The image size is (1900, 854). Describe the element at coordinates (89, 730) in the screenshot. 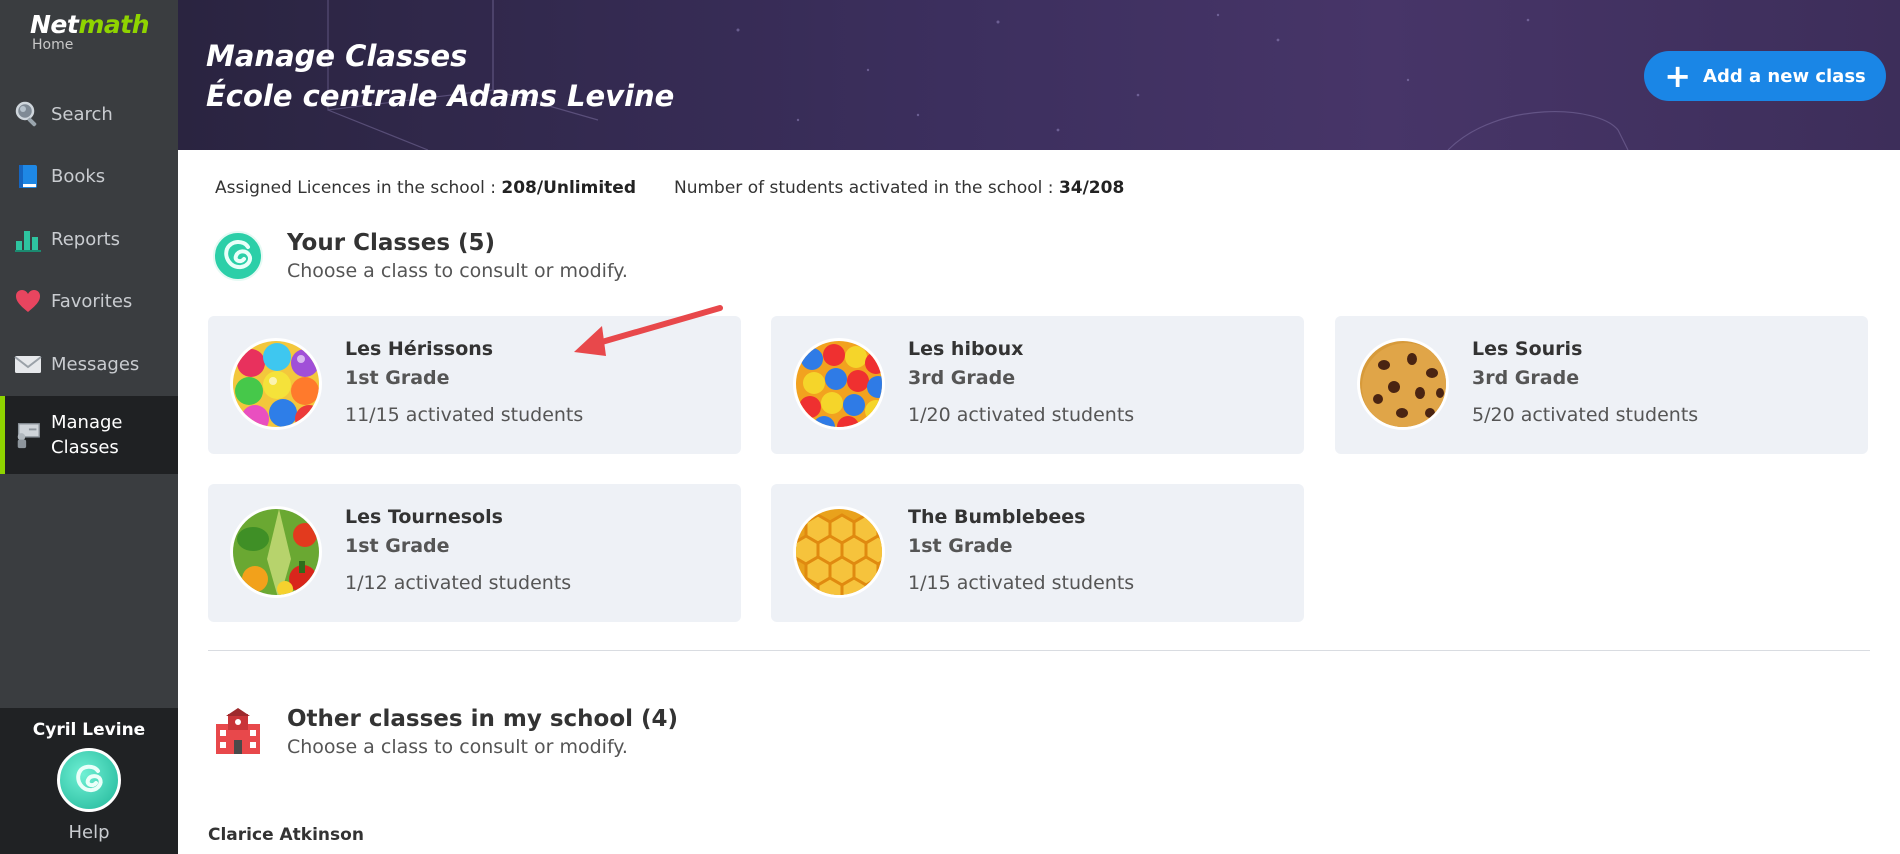

I see `user-name: Cyril Levine` at that location.